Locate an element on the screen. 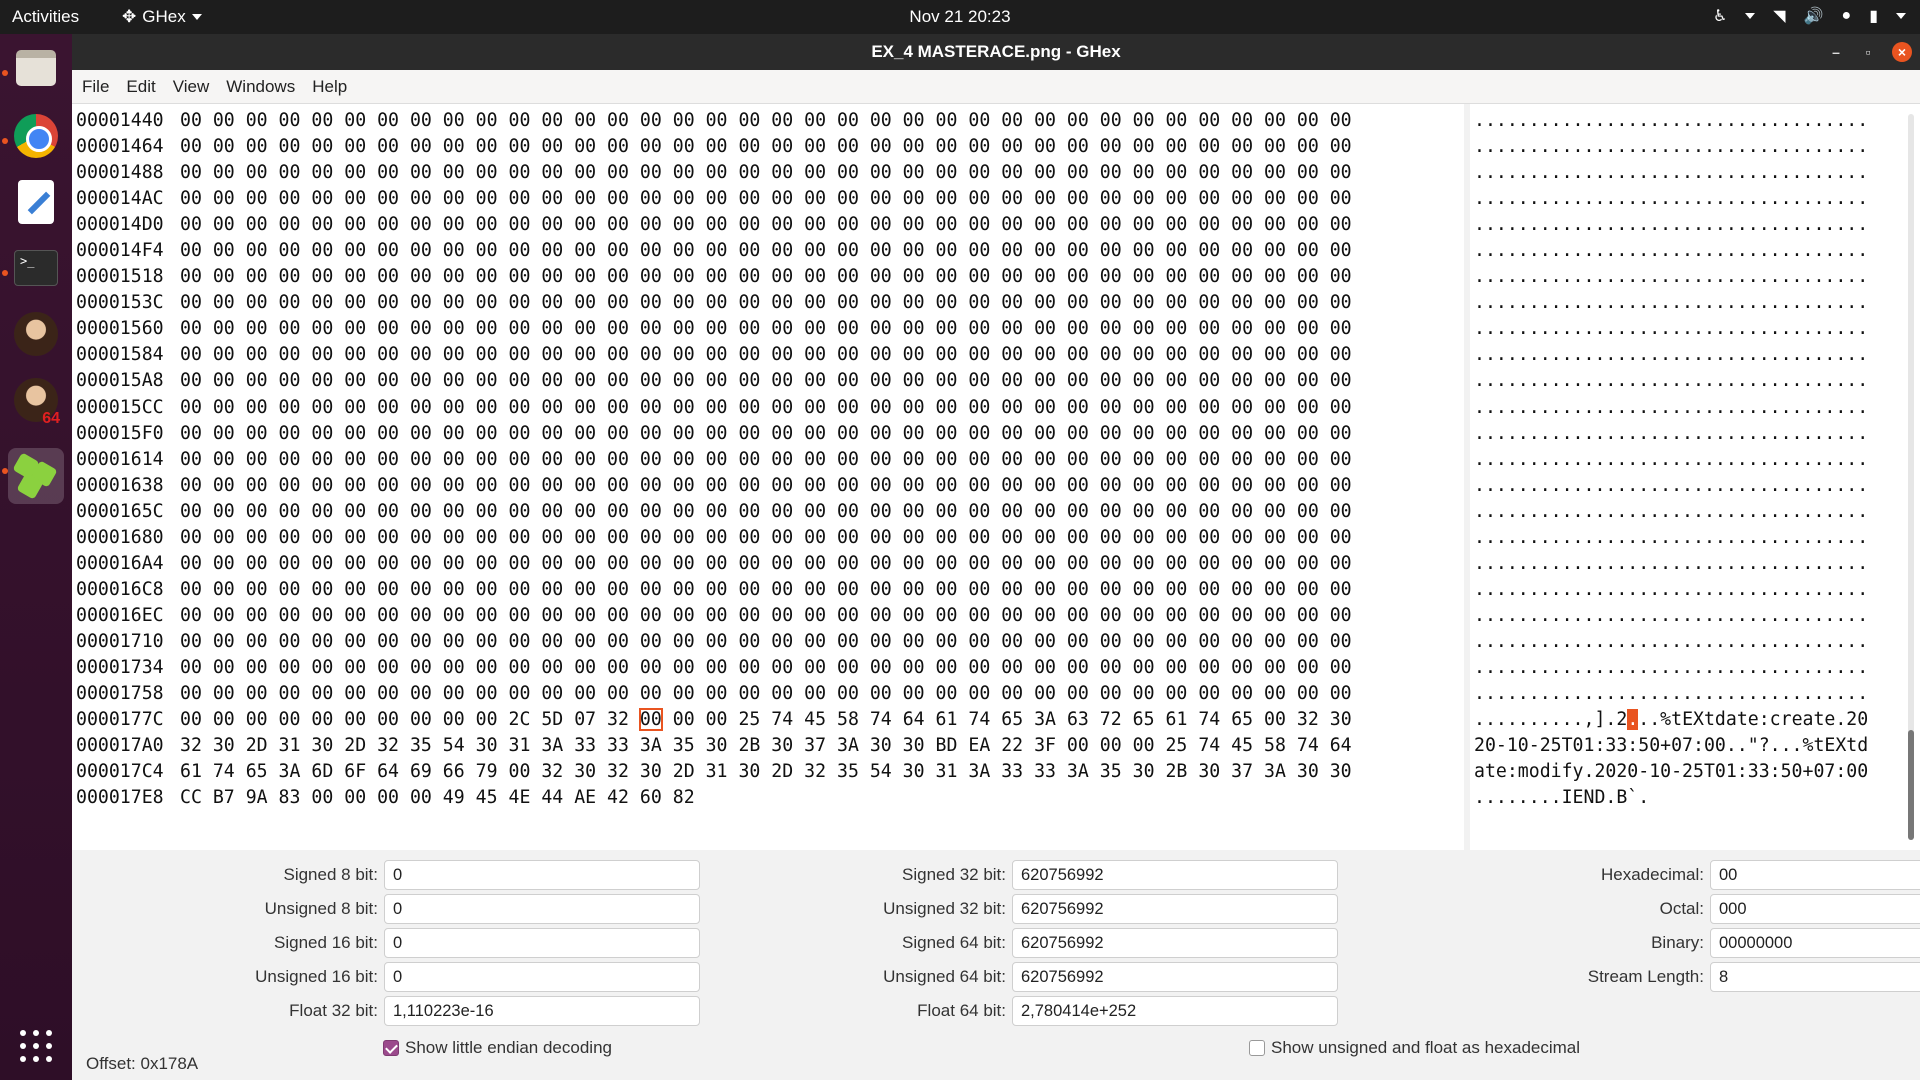 The width and height of the screenshot is (1920, 1080). clock: Nov 21 20:23 is located at coordinates (960, 17).